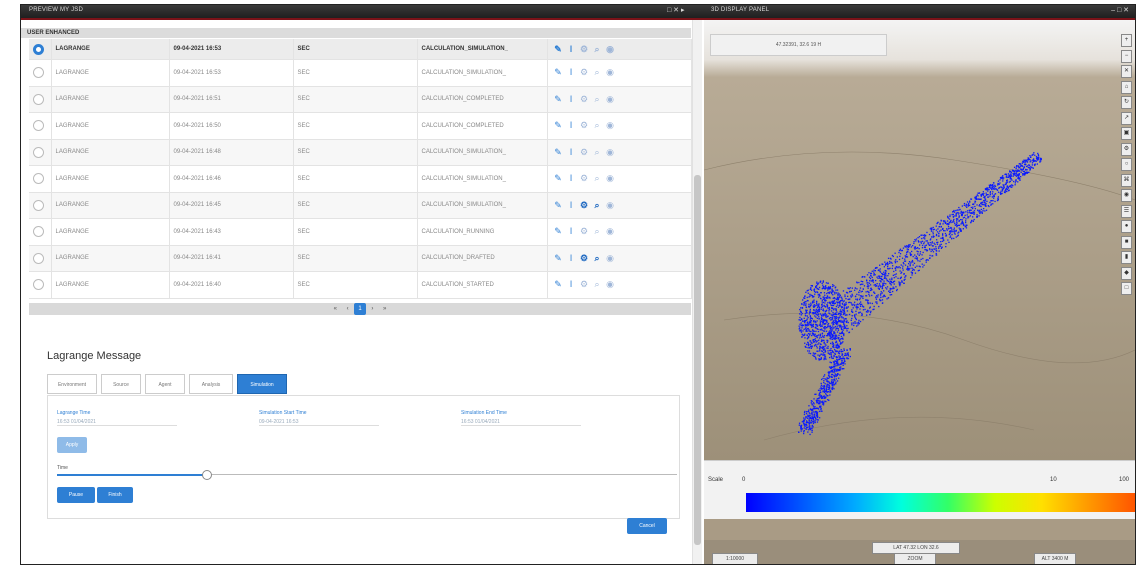  Describe the element at coordinates (1126, 211) in the screenshot. I see `map-tool-button: ☰` at that location.